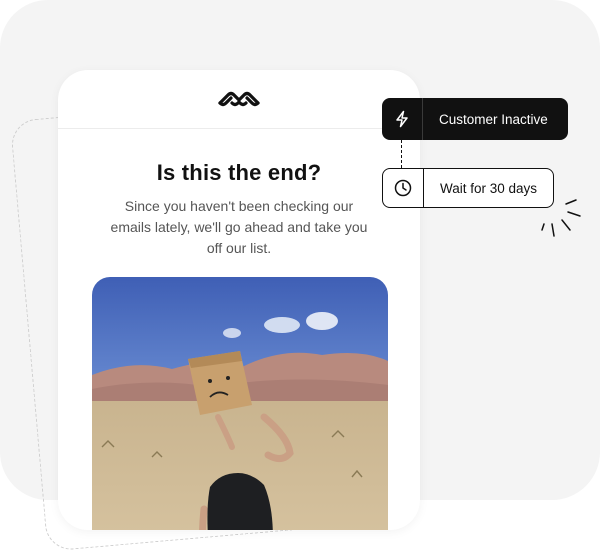 This screenshot has height=552, width=600. I want to click on brand-logo-icon, so click(239, 99).